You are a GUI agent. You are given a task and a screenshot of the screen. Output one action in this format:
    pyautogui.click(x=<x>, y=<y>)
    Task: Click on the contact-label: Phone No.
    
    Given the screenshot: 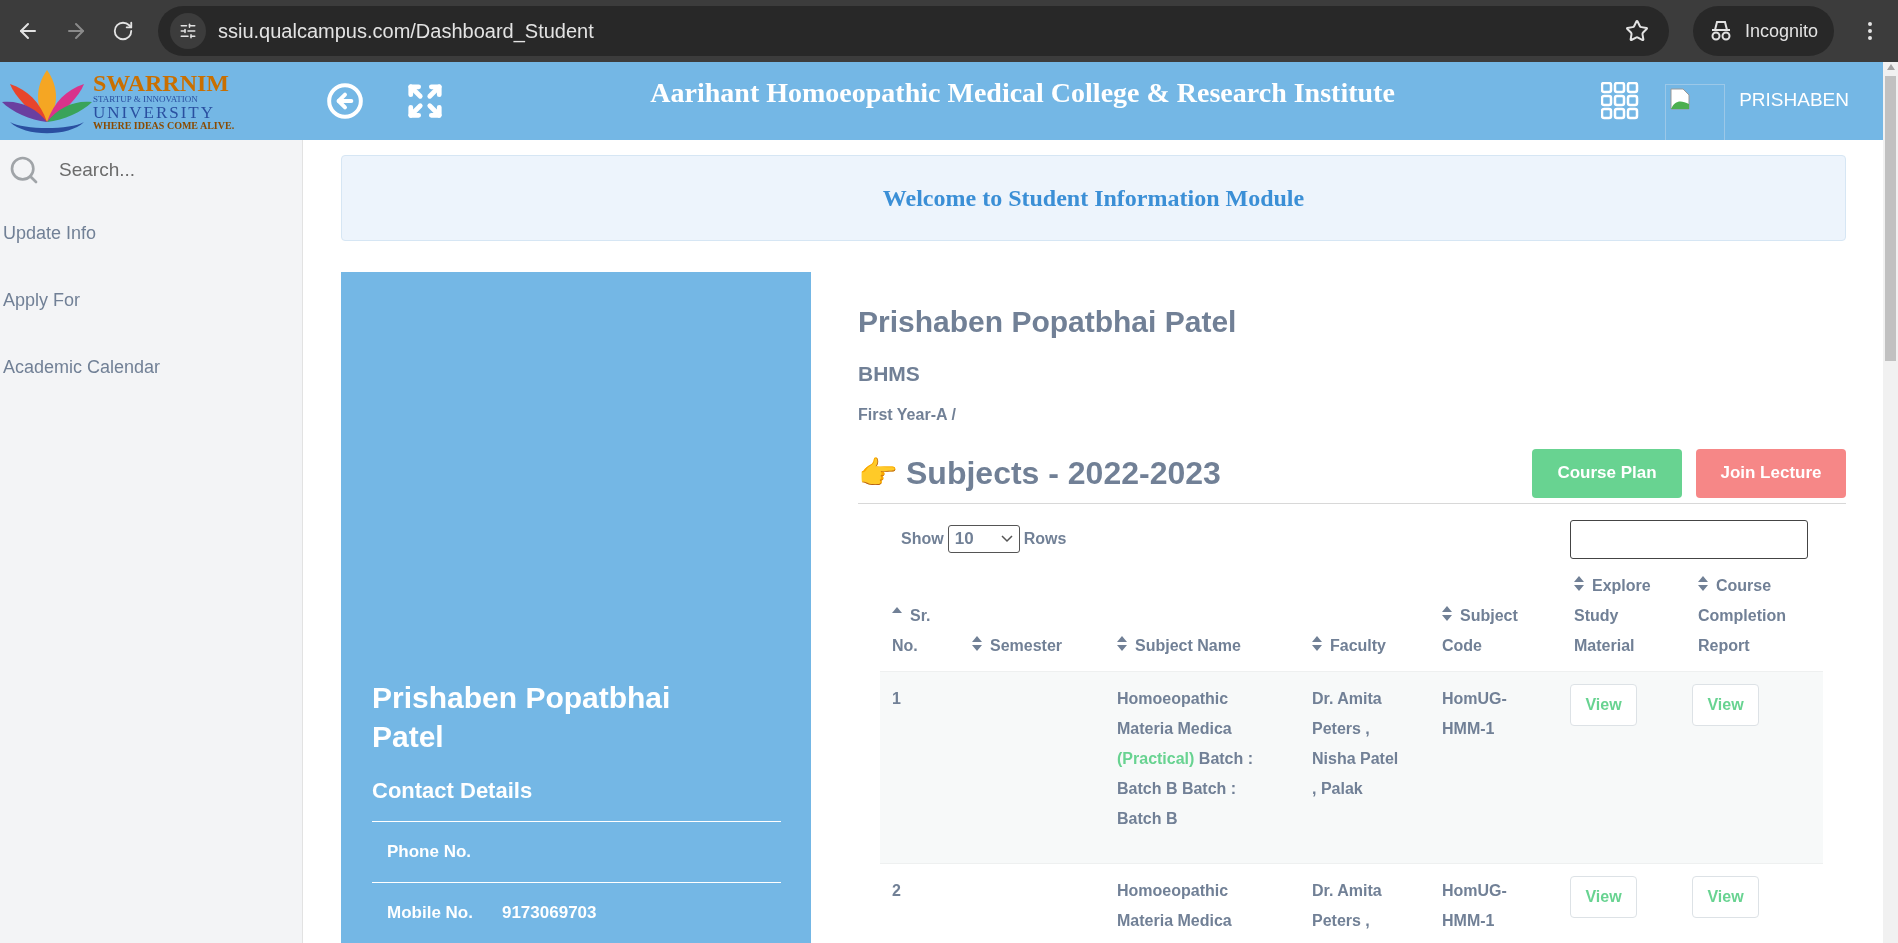 What is the action you would take?
    pyautogui.click(x=429, y=852)
    